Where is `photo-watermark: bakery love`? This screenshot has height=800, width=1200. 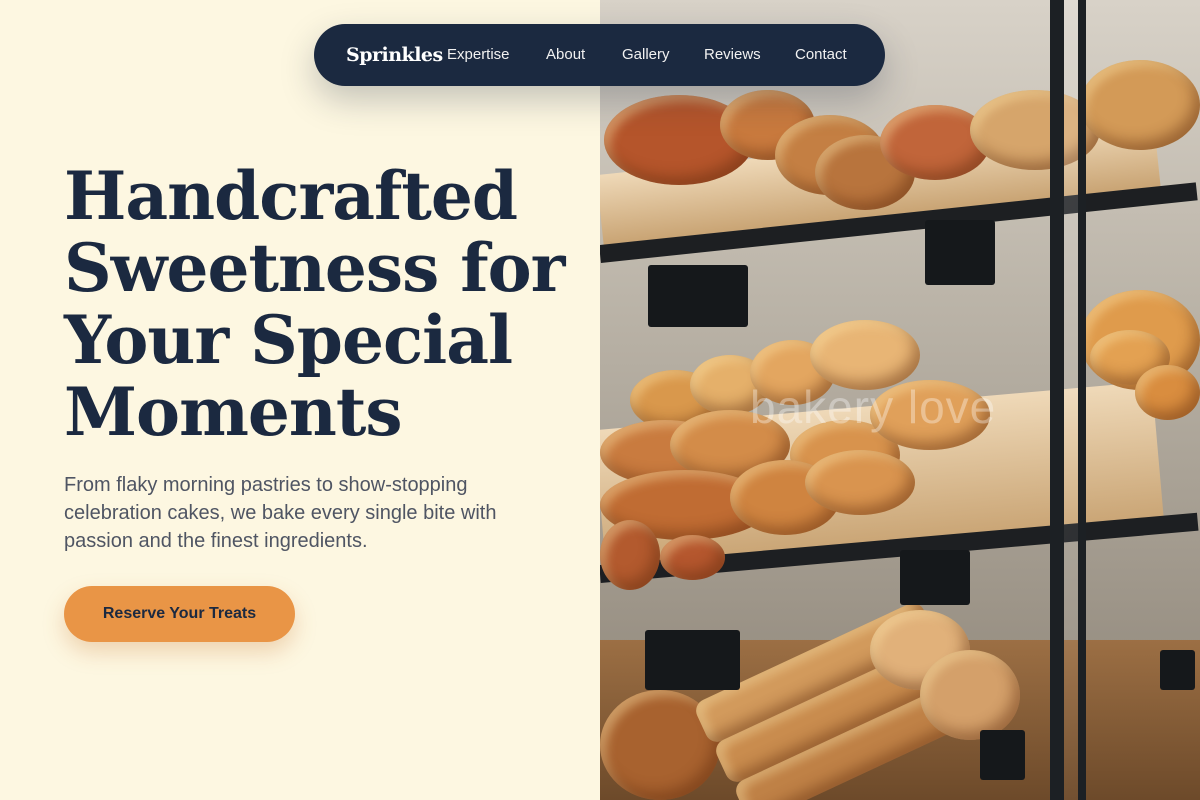 photo-watermark: bakery love is located at coordinates (873, 407).